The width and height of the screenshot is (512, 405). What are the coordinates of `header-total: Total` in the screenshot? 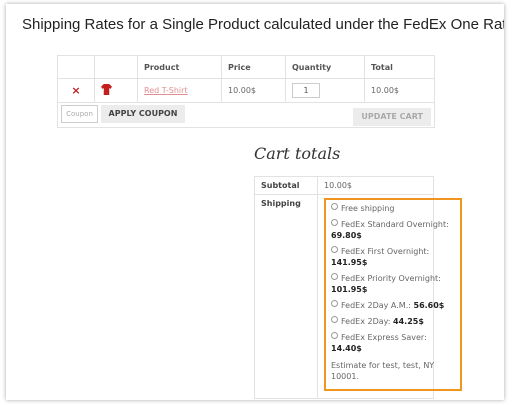 It's located at (399, 67).